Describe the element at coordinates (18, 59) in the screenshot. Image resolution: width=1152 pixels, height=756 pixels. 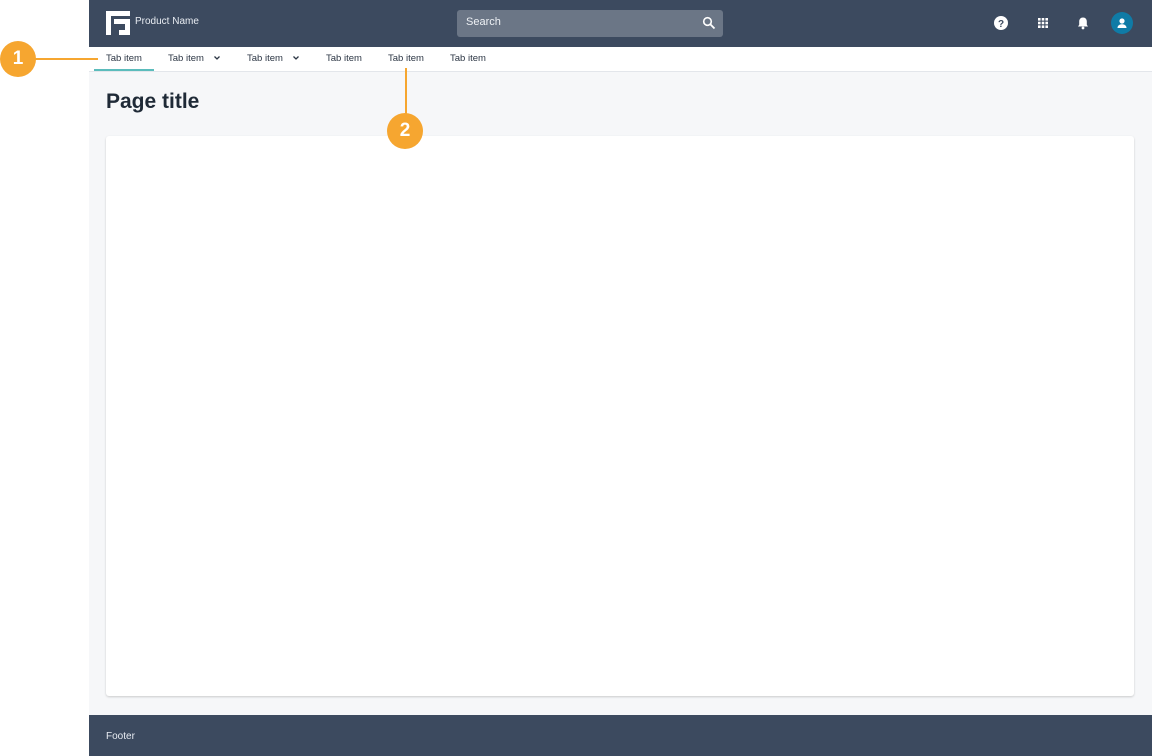
I see `callout-badge-1: 1` at that location.